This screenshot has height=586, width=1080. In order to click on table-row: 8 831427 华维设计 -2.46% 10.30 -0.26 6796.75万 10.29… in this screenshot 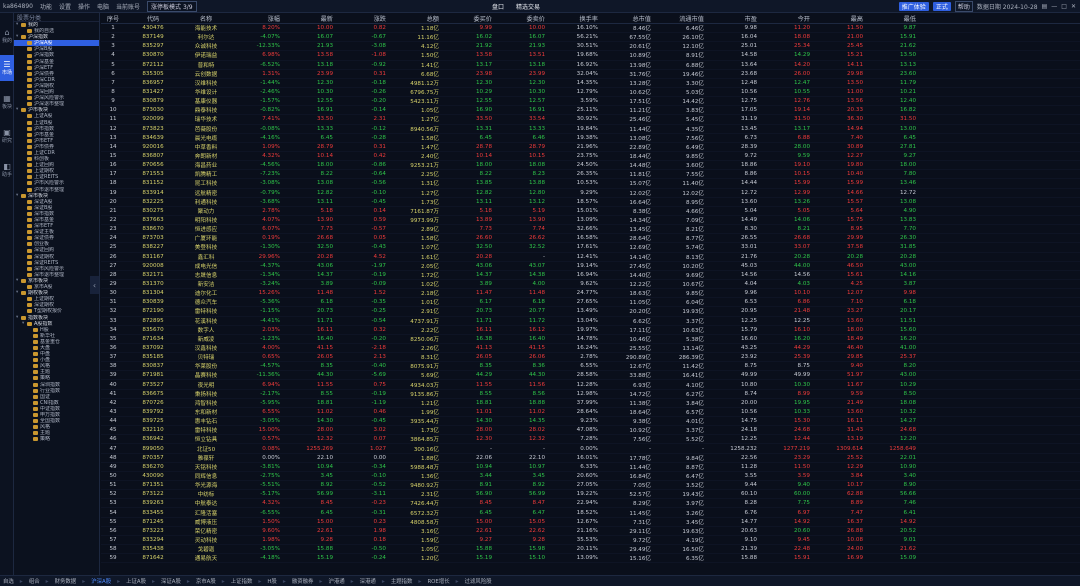, I will do `click(590, 93)`.